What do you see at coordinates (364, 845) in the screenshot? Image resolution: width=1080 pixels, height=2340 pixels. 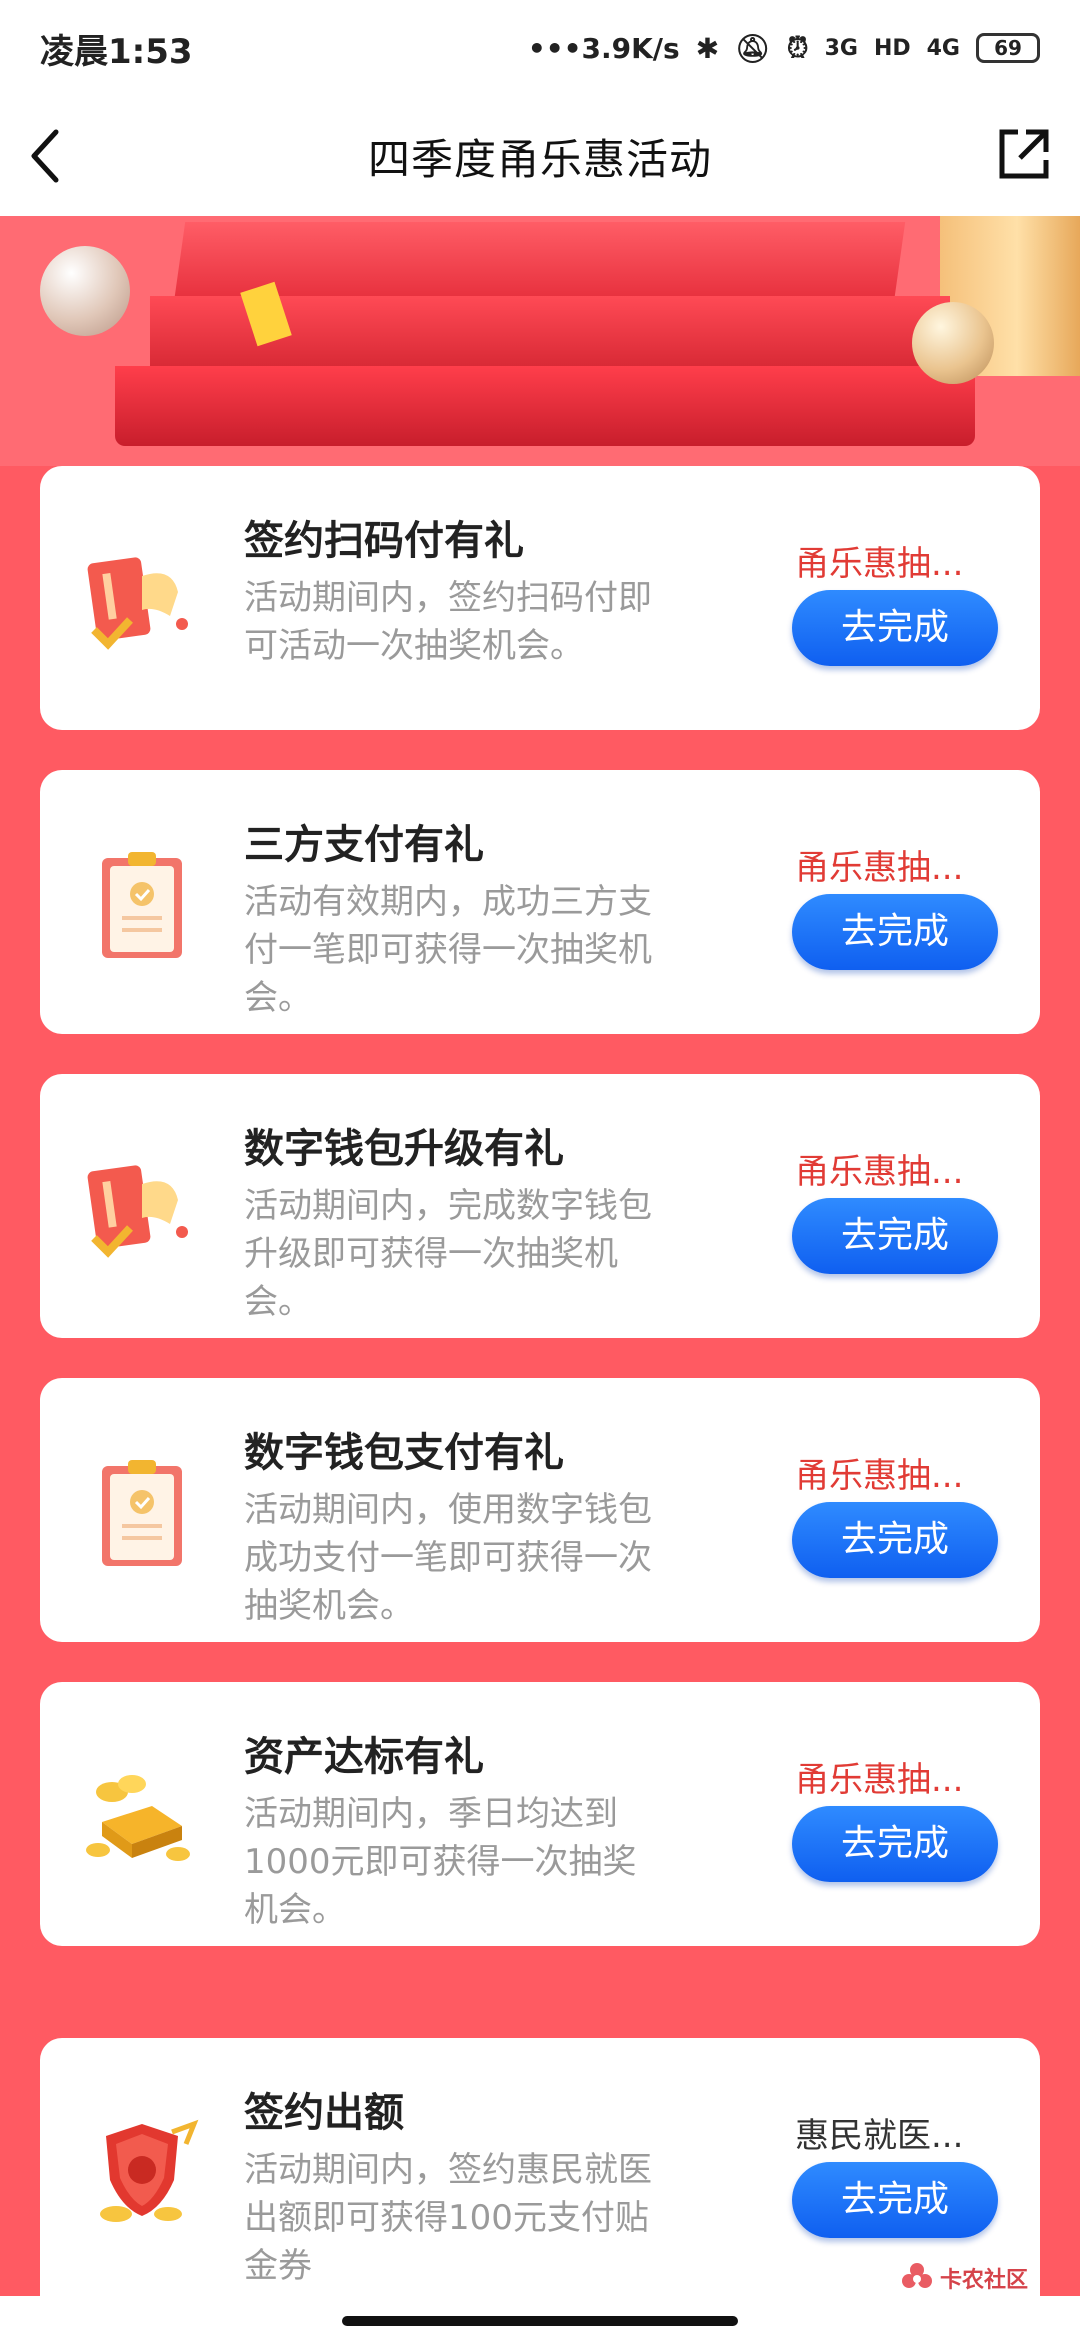 I see `task-title: 三方支付有礼` at bounding box center [364, 845].